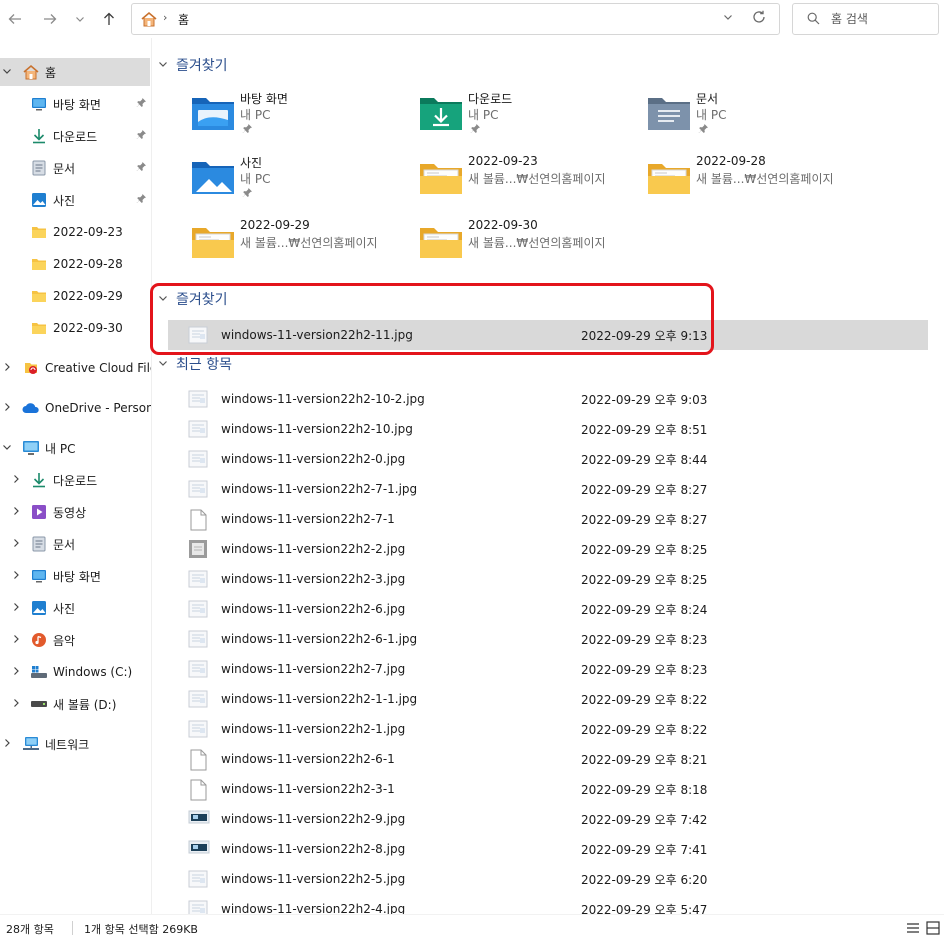 This screenshot has width=944, height=939. Describe the element at coordinates (302, 184) in the screenshot. I see `quick-access-tile: 사진 내 PC` at that location.